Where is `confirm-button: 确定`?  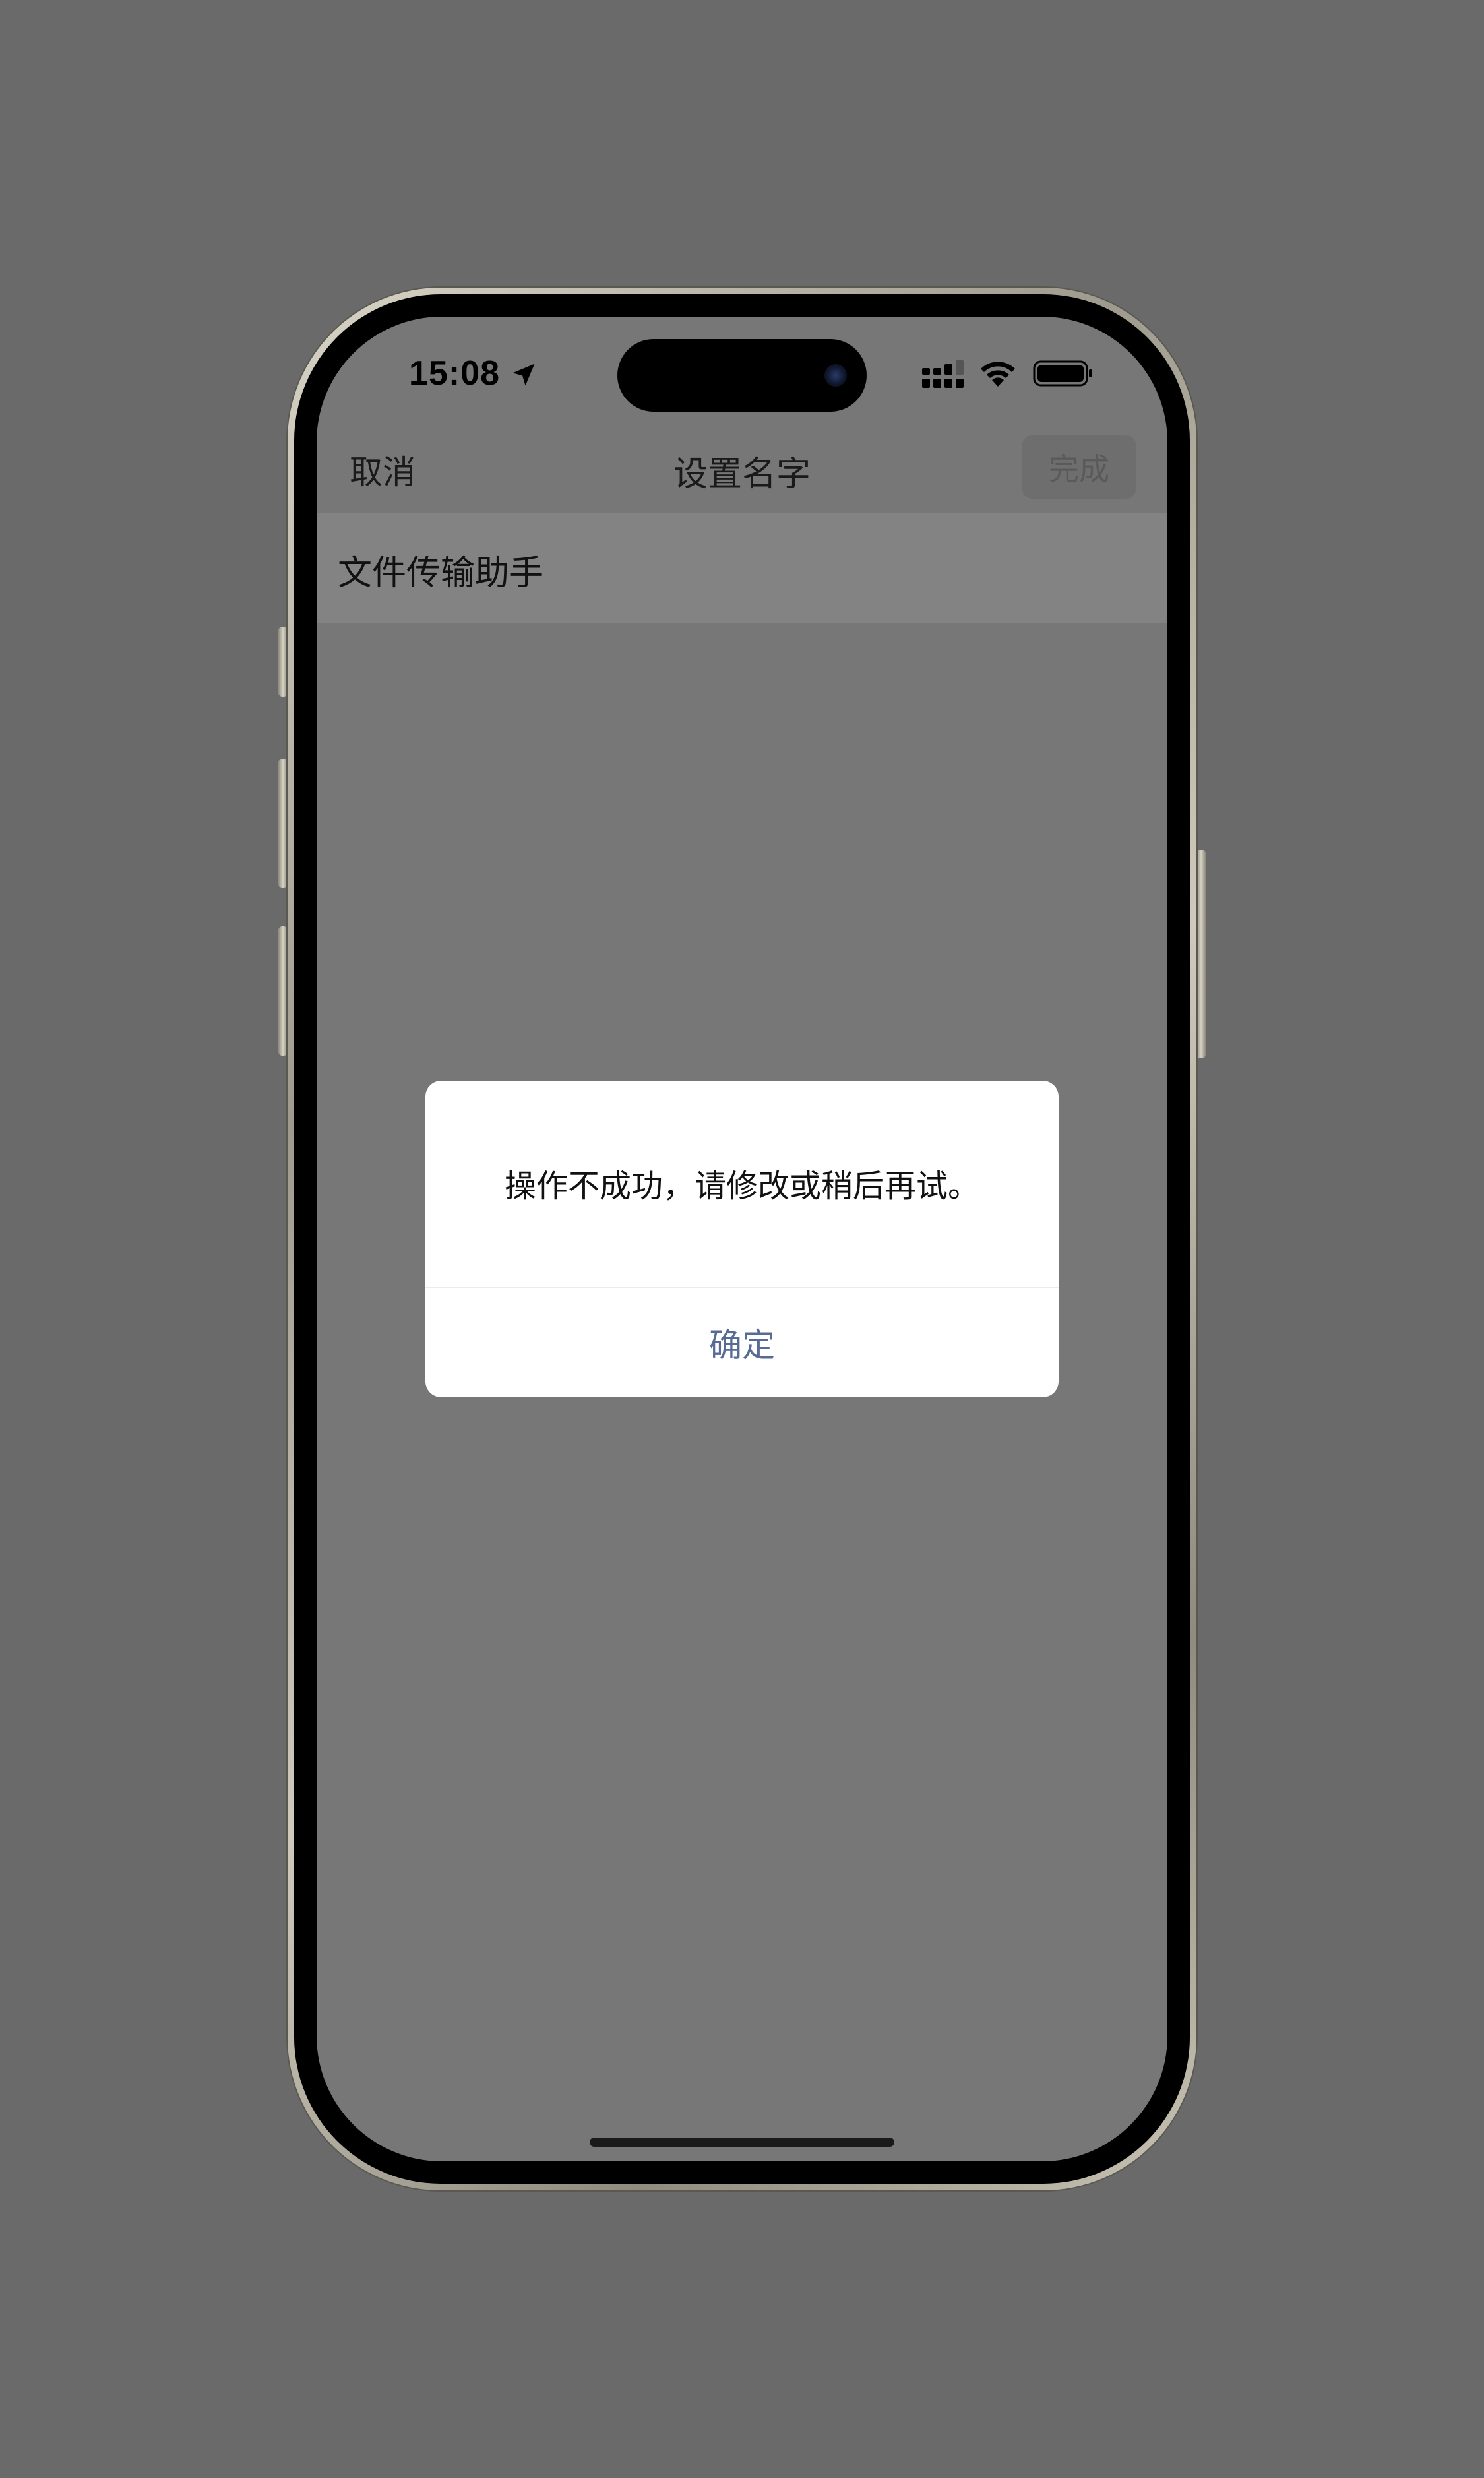 confirm-button: 确定 is located at coordinates (742, 1342).